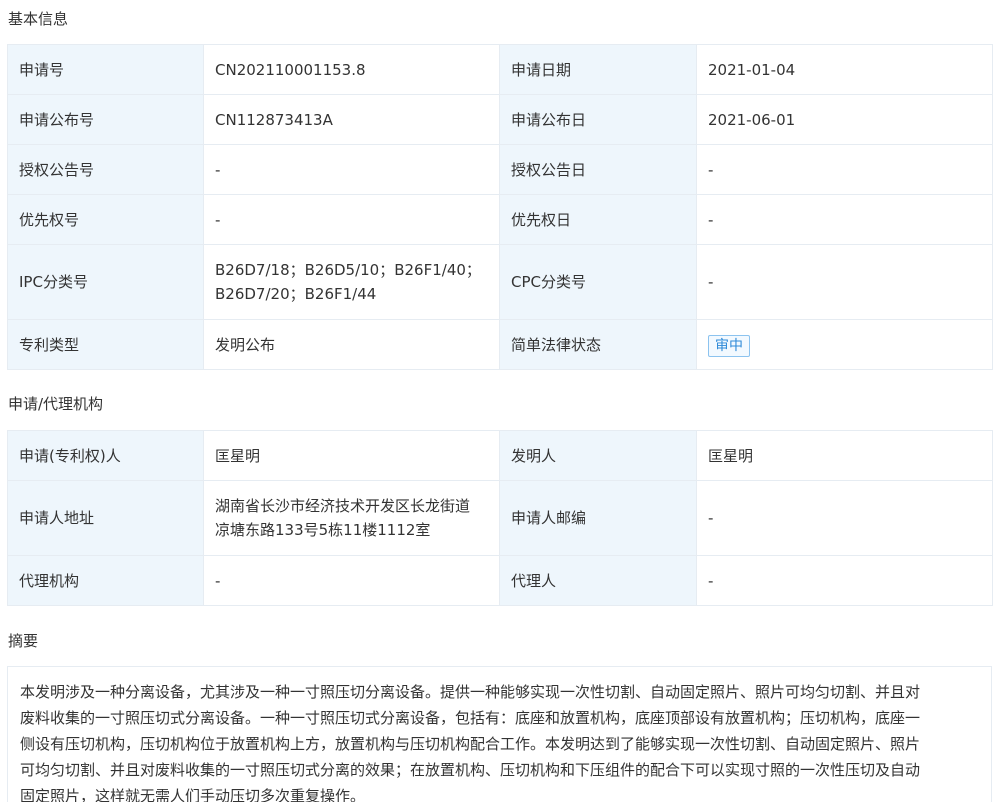 The width and height of the screenshot is (1002, 802). What do you see at coordinates (598, 455) in the screenshot?
I see `inventor-label: 发明人` at bounding box center [598, 455].